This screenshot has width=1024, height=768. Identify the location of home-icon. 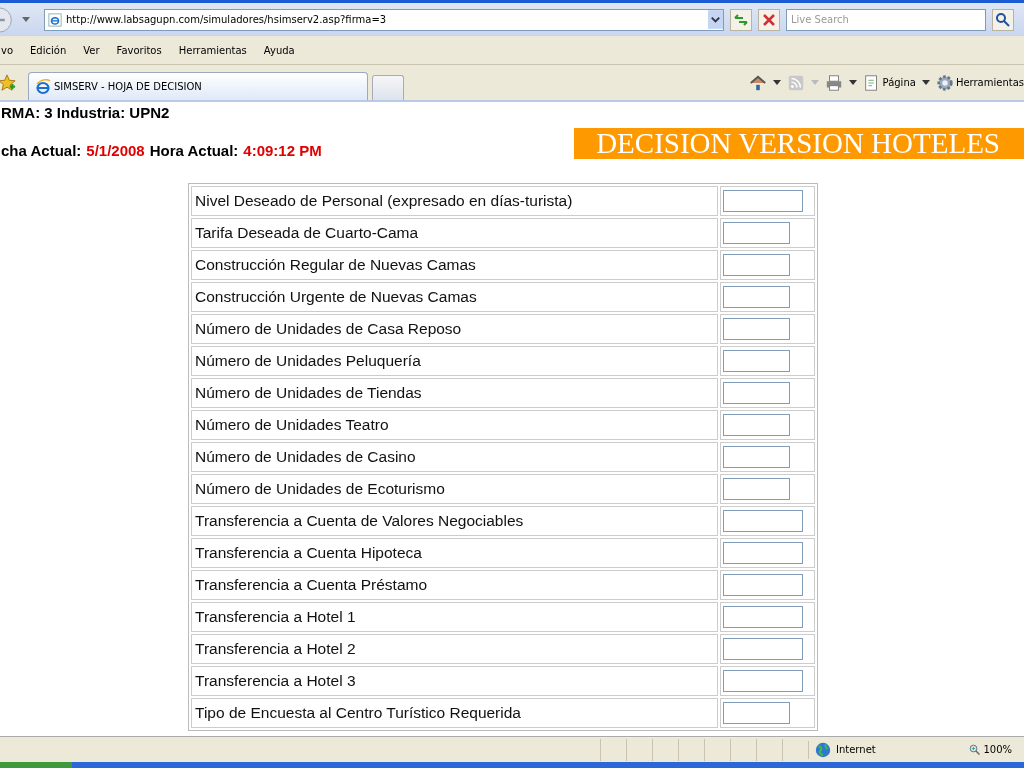
(757, 82).